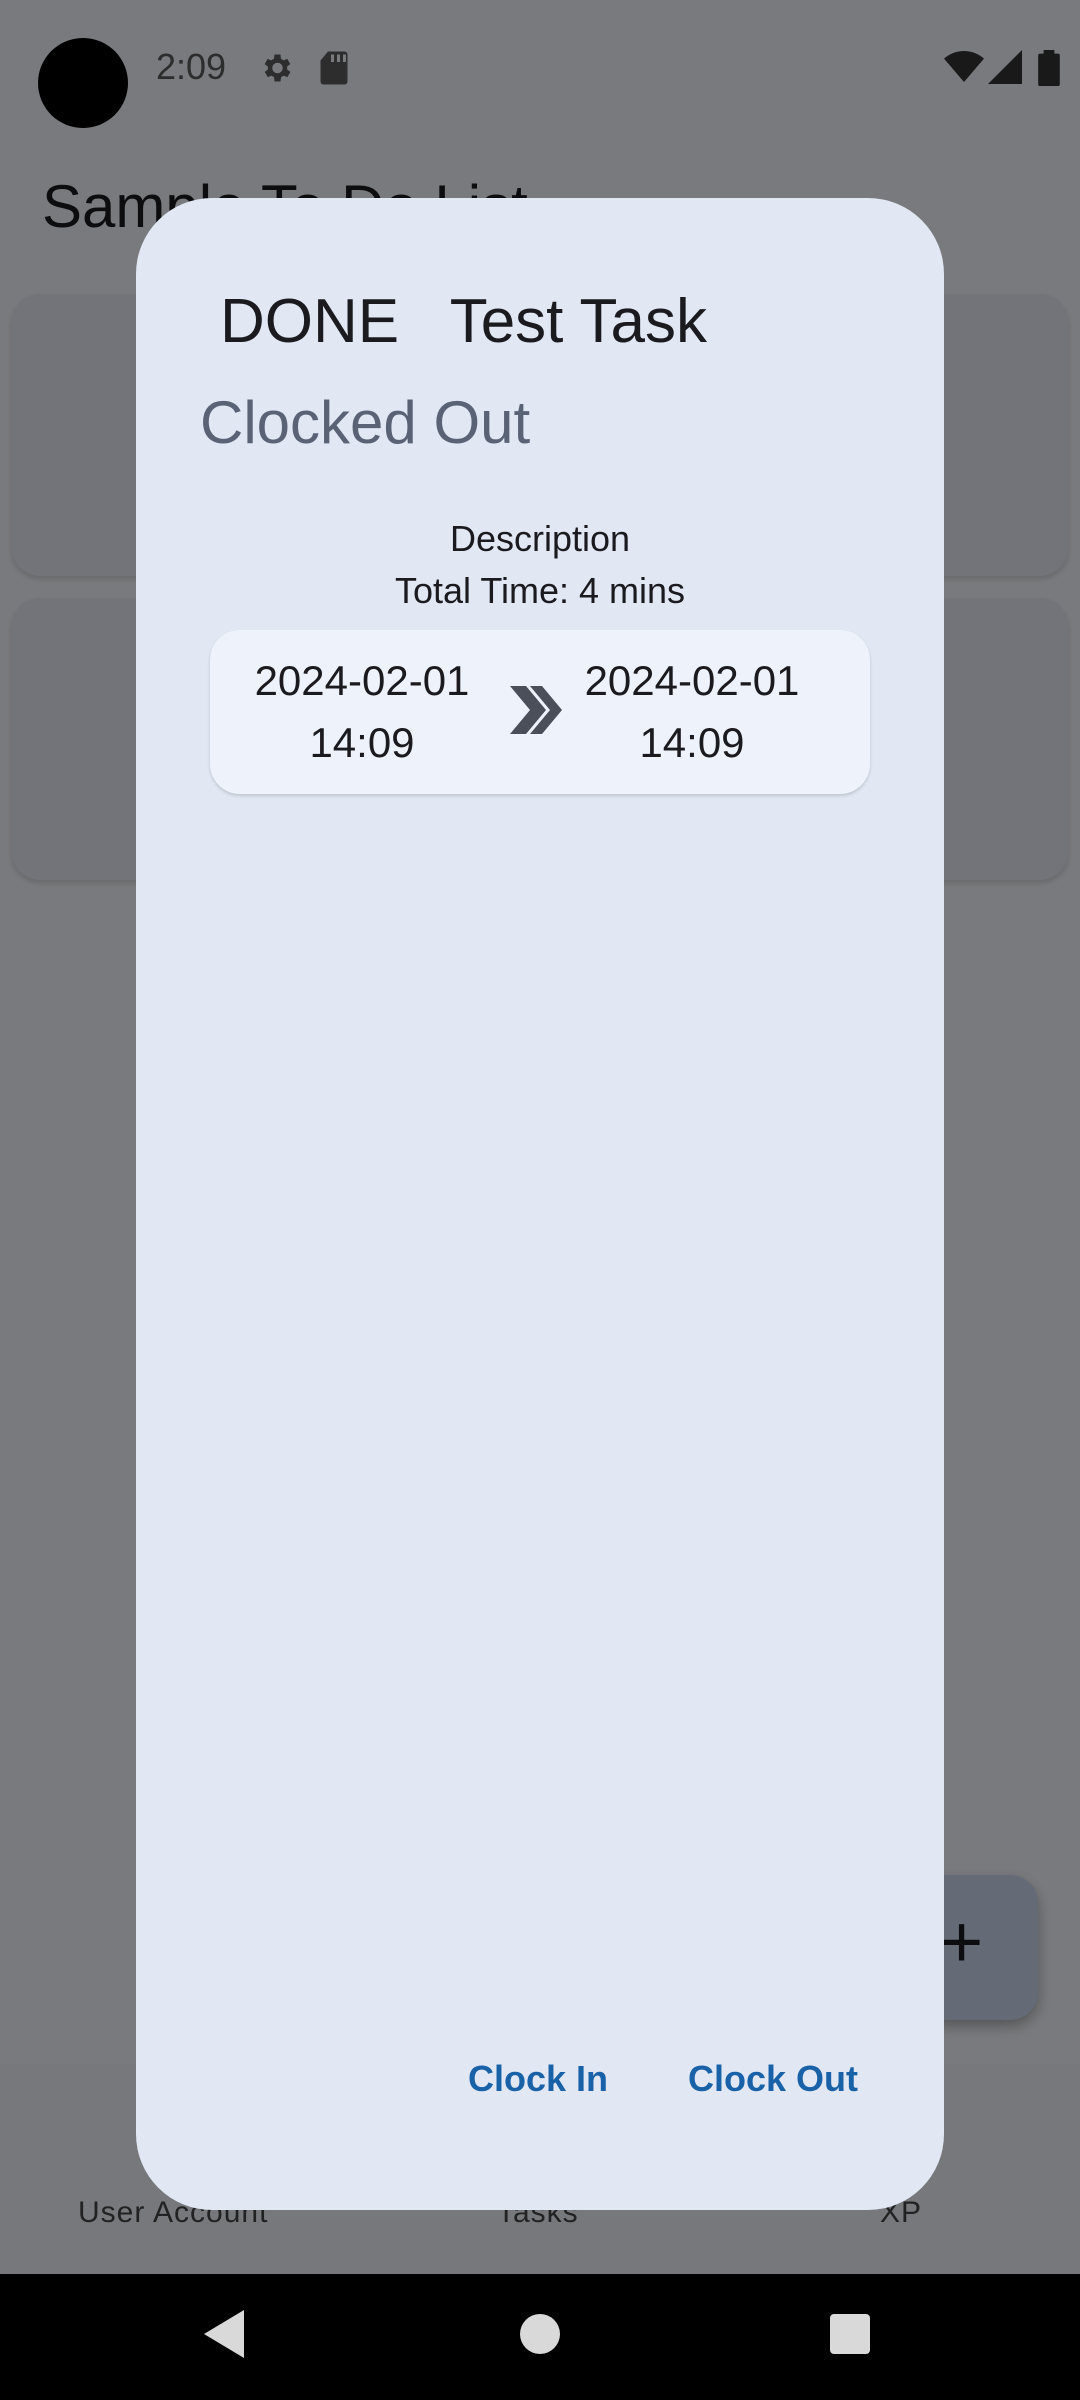  Describe the element at coordinates (578, 321) in the screenshot. I see `task-name: Test Task` at that location.